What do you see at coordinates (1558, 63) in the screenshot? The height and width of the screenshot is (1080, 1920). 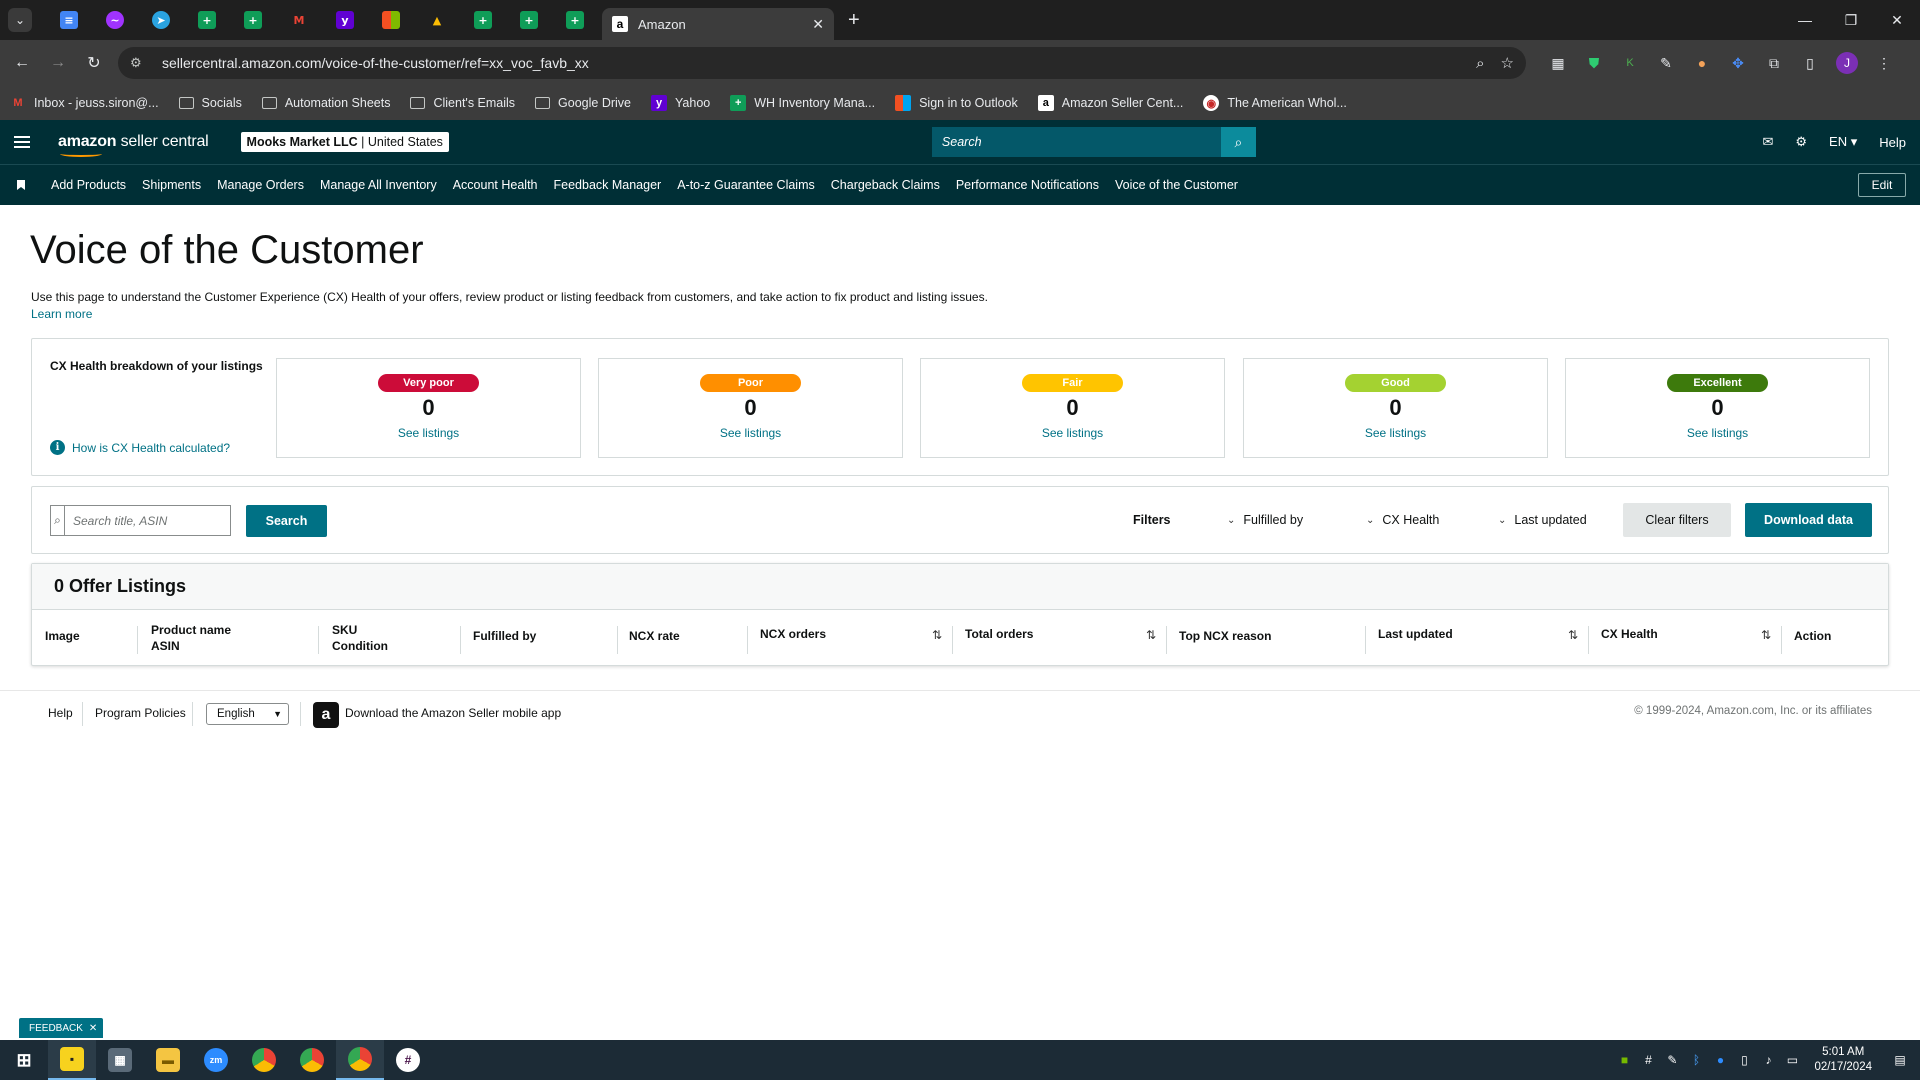 I see `qr-extension-icon: ▦` at bounding box center [1558, 63].